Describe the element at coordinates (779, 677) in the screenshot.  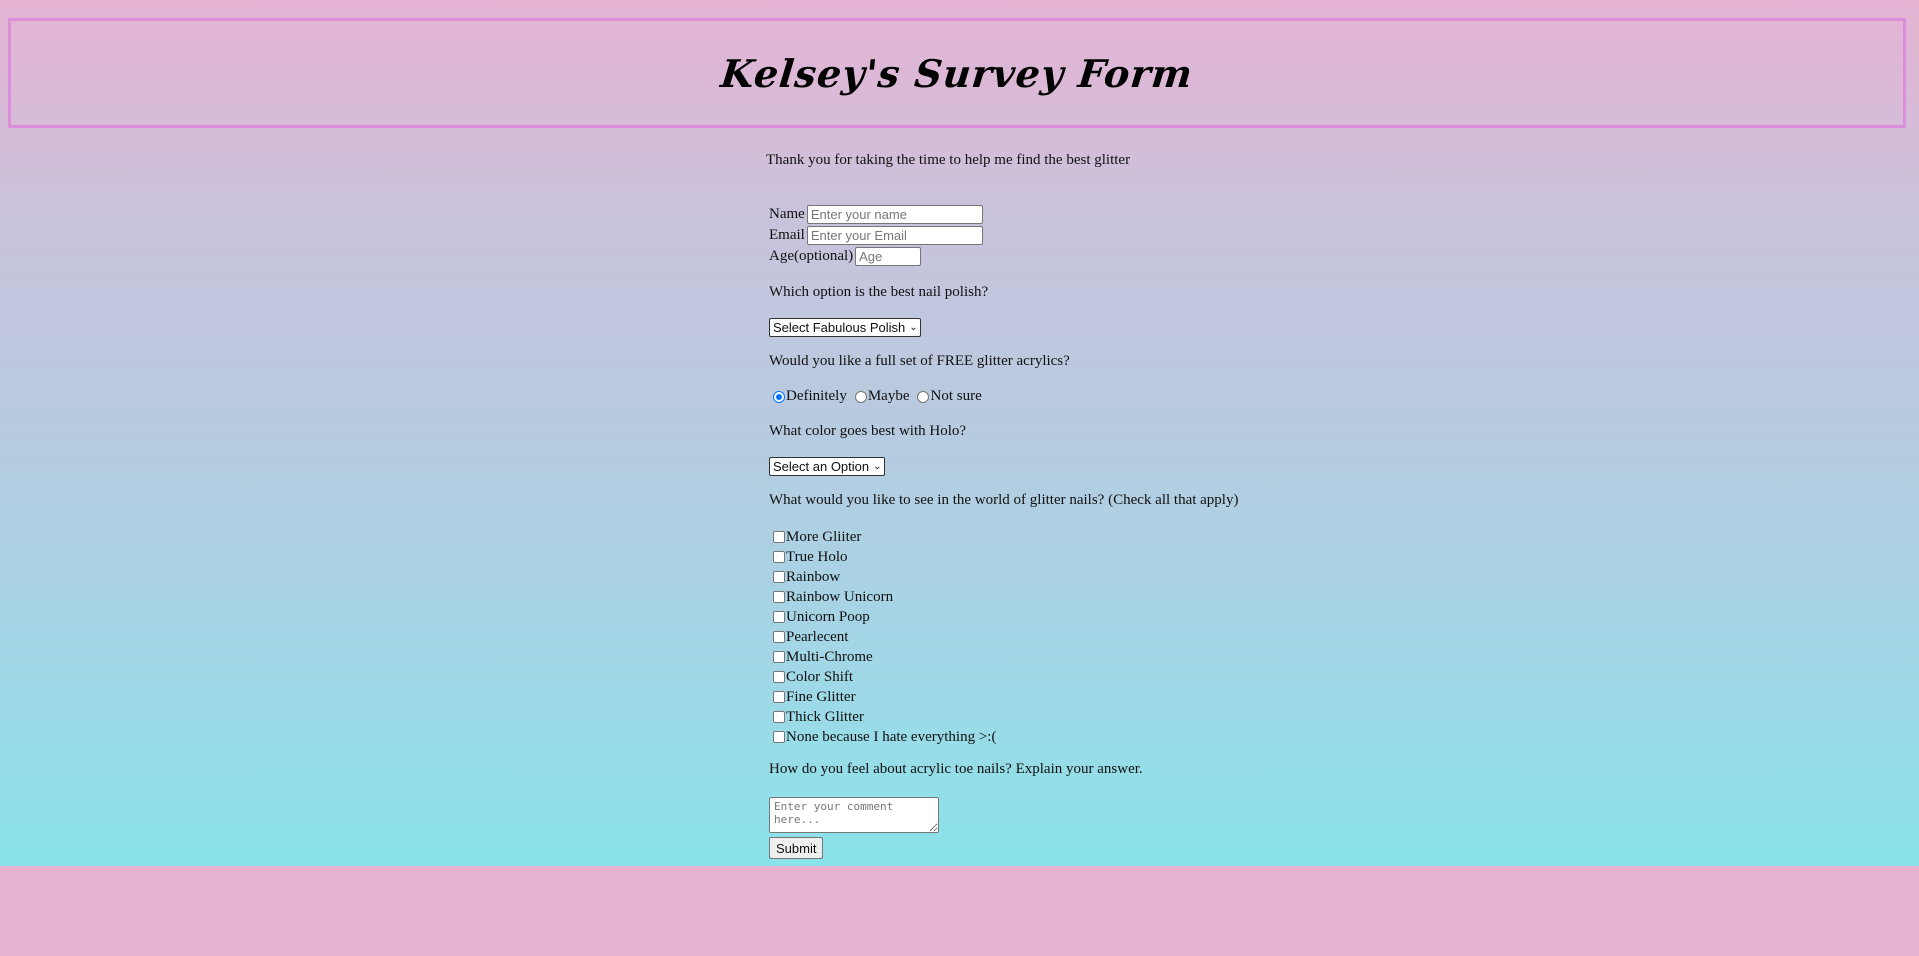
I see `checkbox-color-shift` at that location.